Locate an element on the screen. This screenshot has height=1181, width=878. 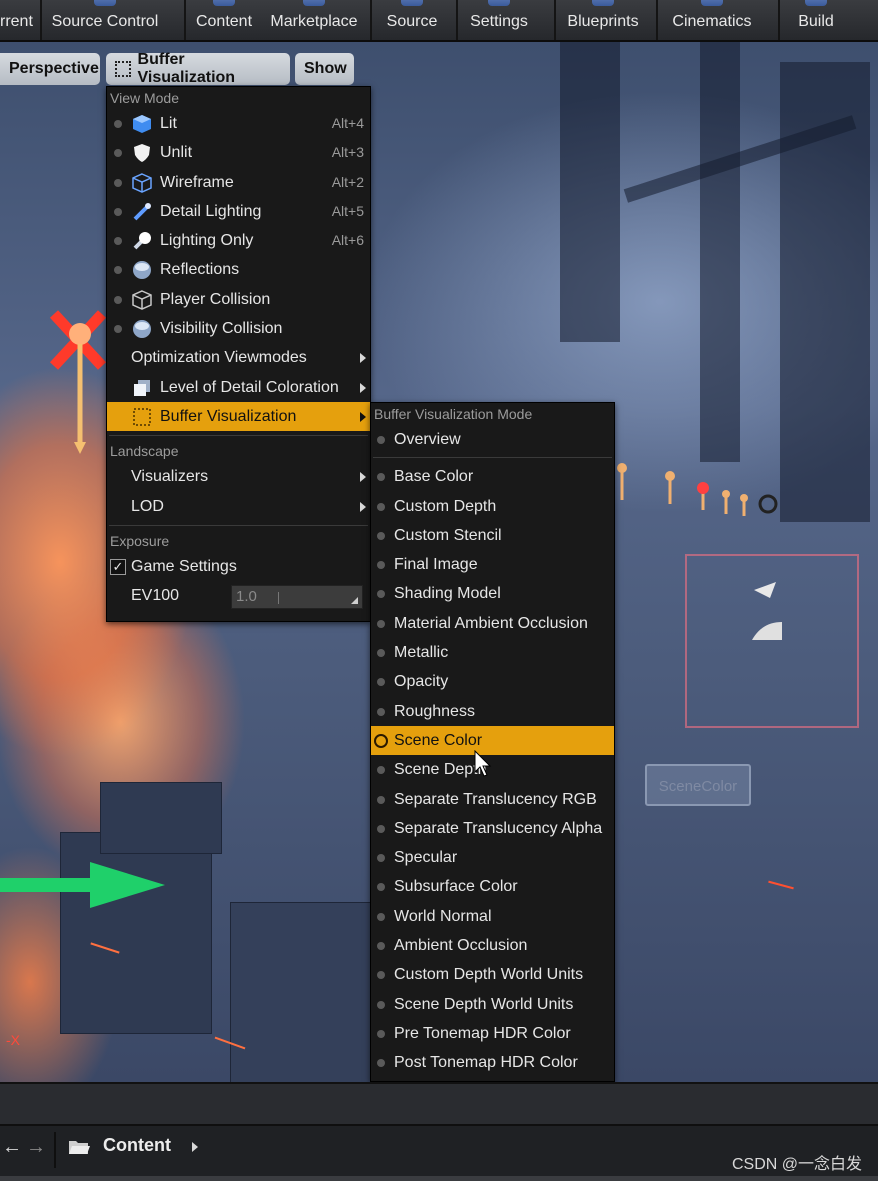
menu-item-scene-depth: Scene Depth is located at coordinates (492, 769).